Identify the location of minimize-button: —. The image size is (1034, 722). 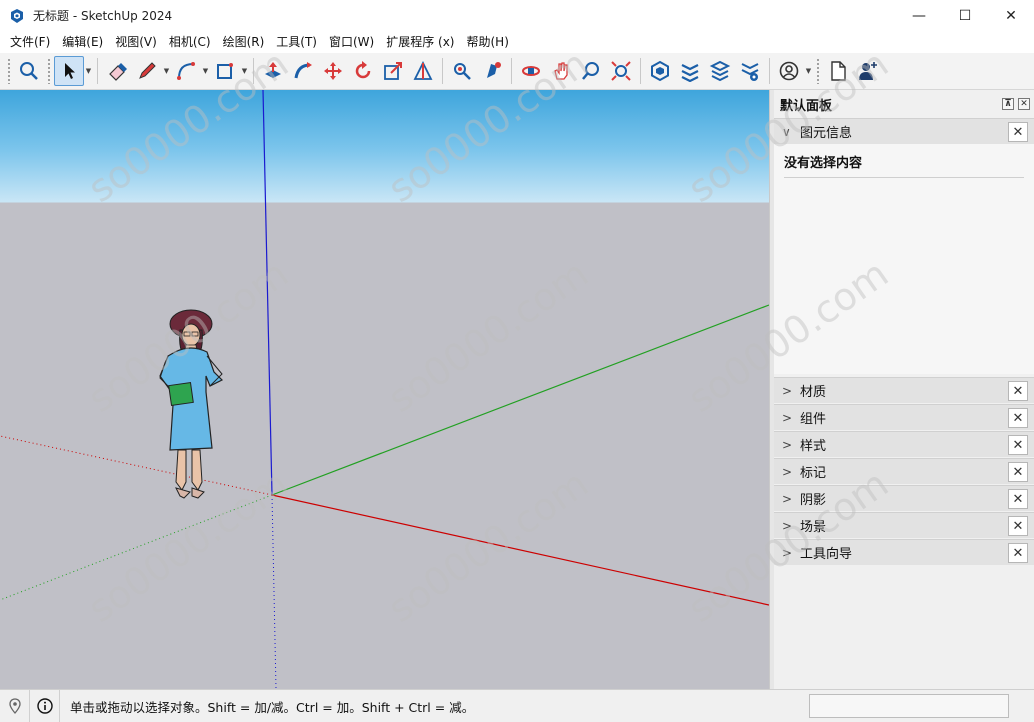
(919, 15).